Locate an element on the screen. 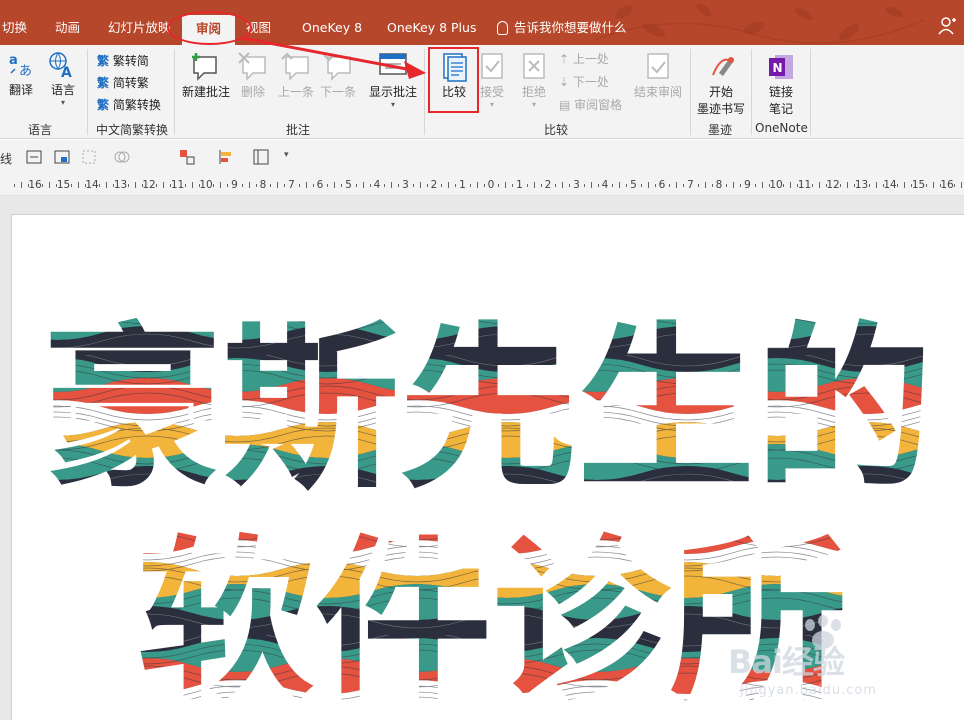 This screenshot has height=720, width=964. prev-comment-label: 上一条 is located at coordinates (295, 92).